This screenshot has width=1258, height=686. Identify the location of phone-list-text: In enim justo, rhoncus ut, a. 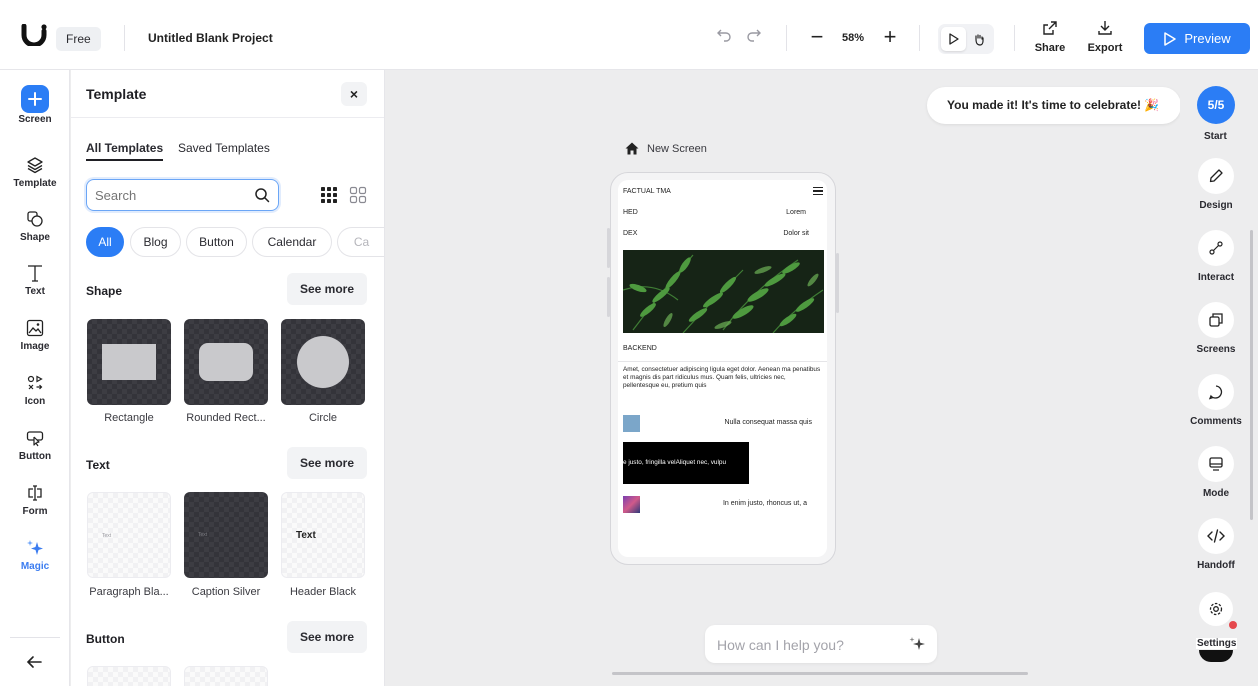
(765, 503).